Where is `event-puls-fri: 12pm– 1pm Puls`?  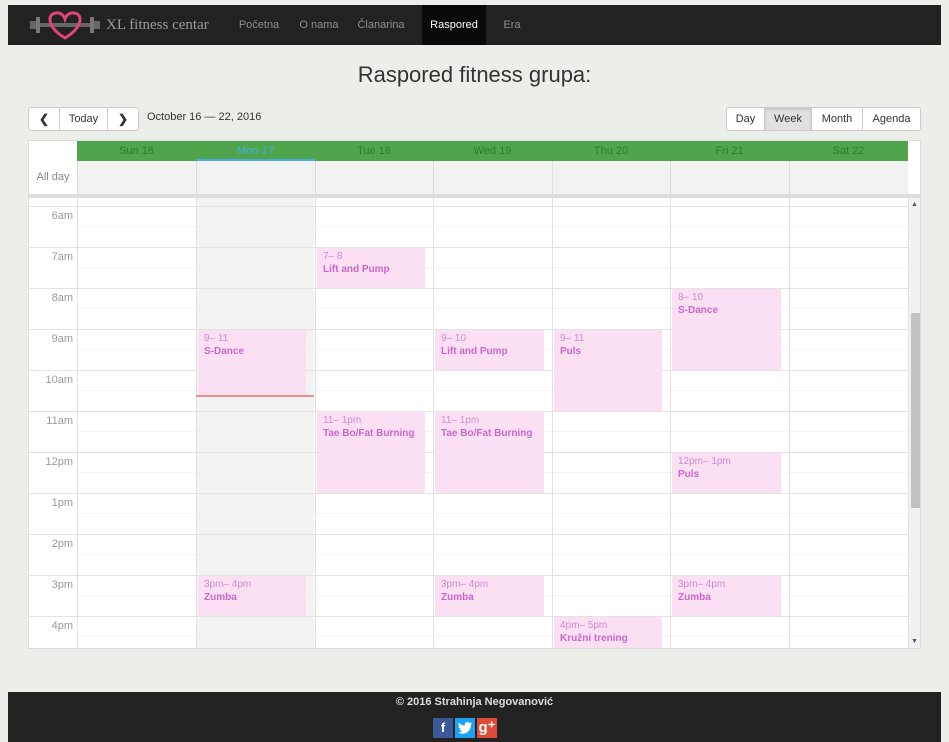
event-puls-fri: 12pm– 1pm Puls is located at coordinates (726, 473).